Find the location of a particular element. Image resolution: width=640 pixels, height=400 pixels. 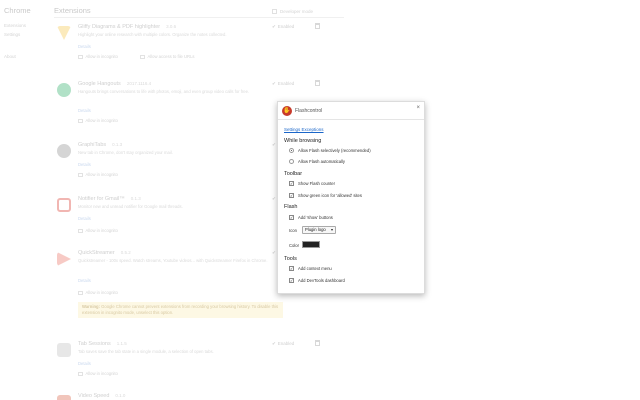

developer-mode-checkbox is located at coordinates (274, 12).